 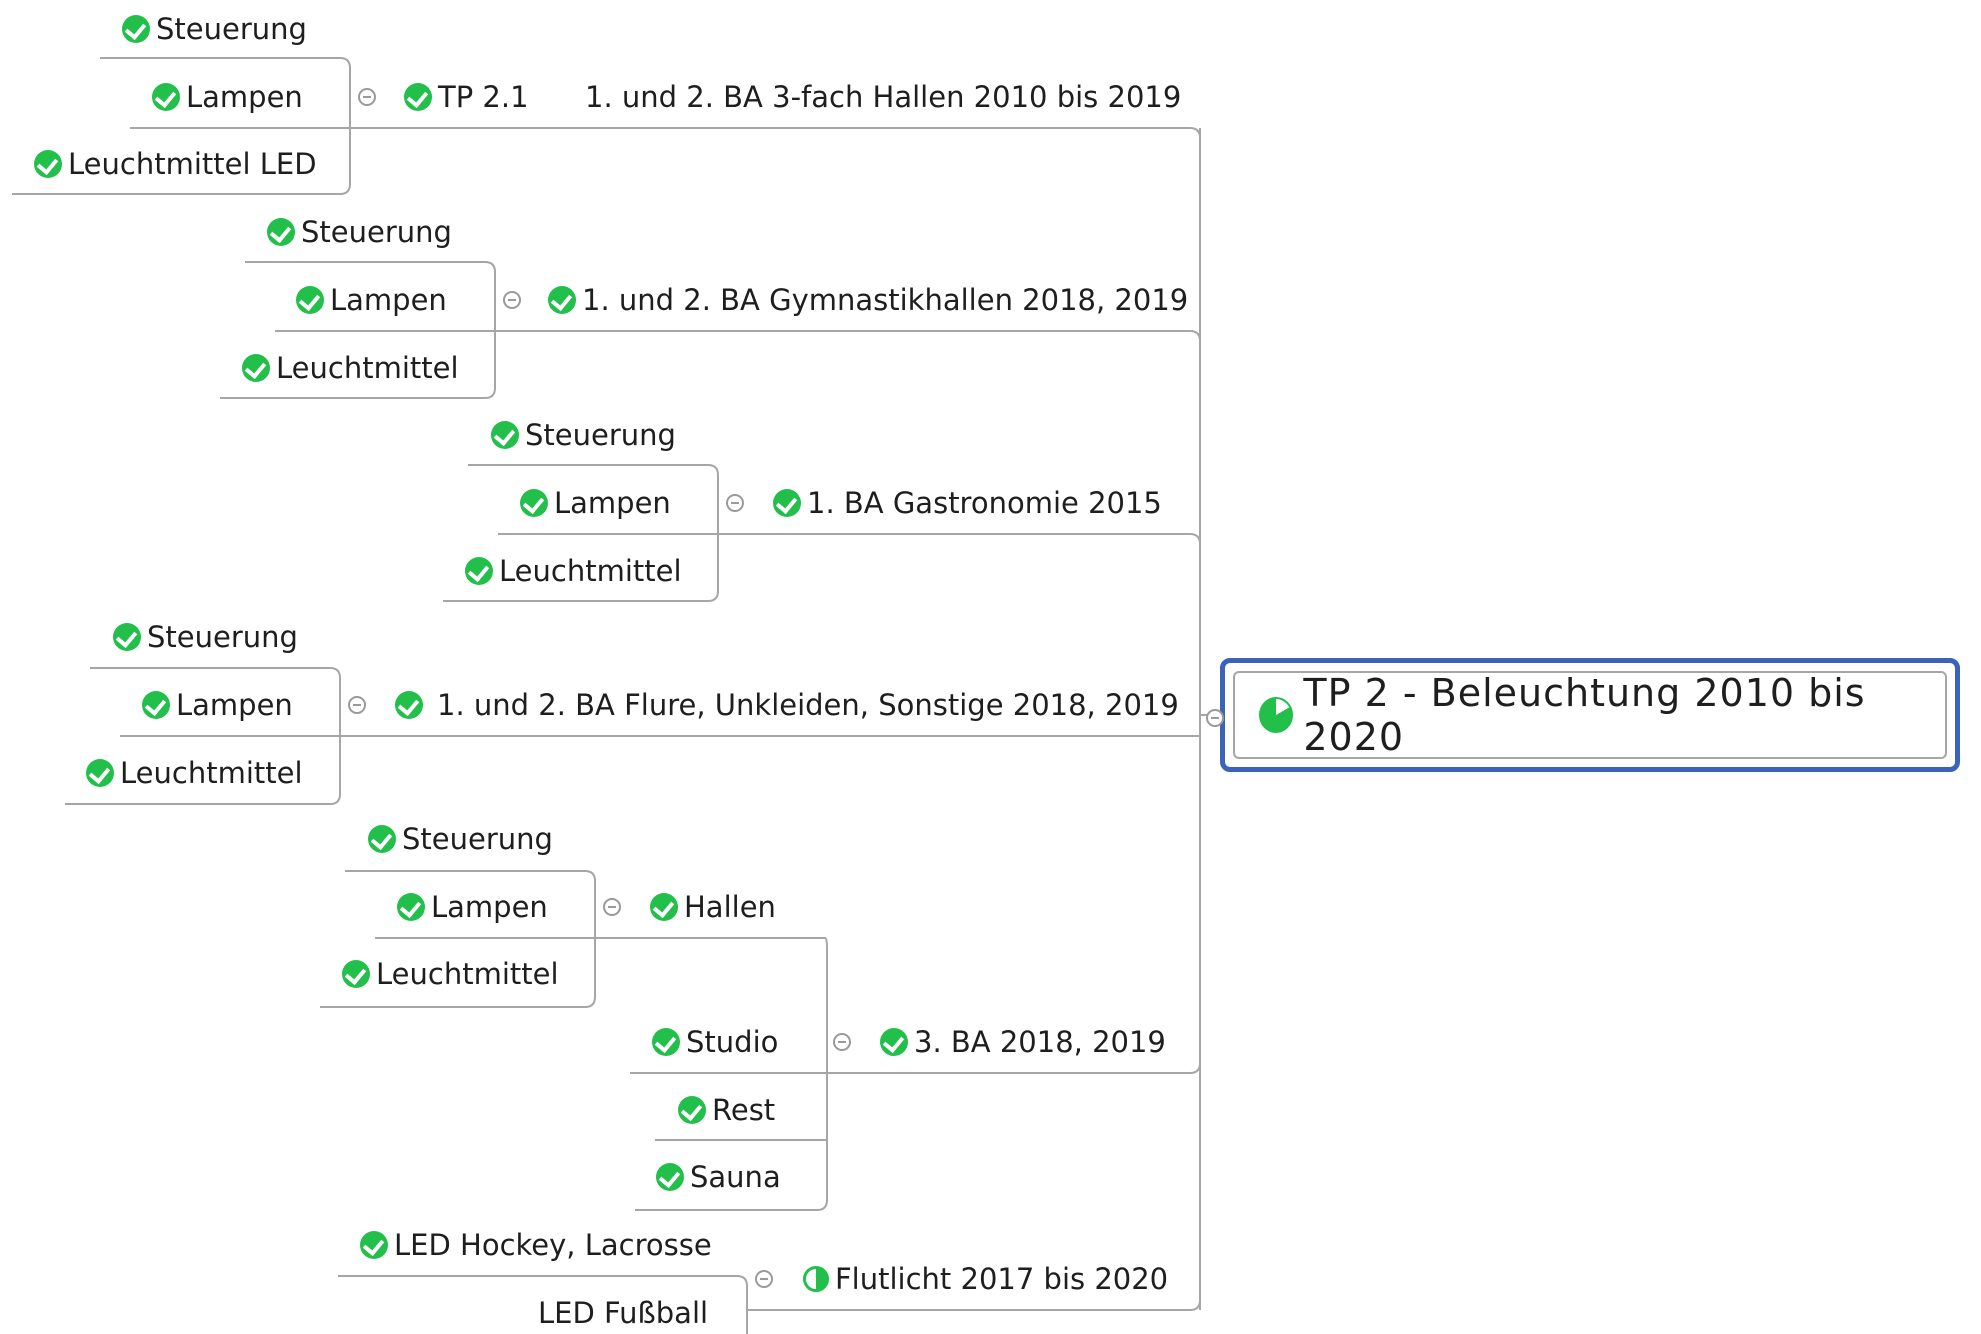 What do you see at coordinates (718, 1177) in the screenshot?
I see `subtopic-sauna: Sauna` at bounding box center [718, 1177].